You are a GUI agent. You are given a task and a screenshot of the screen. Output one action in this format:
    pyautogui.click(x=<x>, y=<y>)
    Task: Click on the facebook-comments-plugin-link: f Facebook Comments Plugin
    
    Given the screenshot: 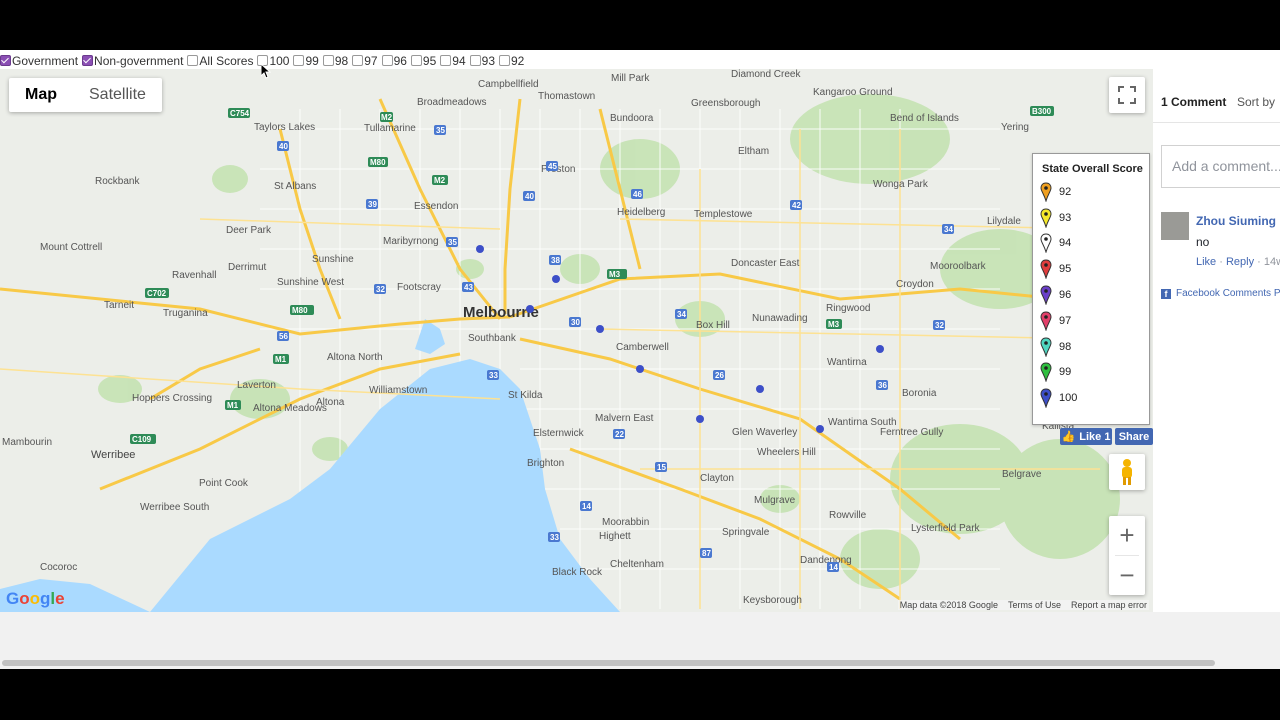 What is the action you would take?
    pyautogui.click(x=1220, y=293)
    